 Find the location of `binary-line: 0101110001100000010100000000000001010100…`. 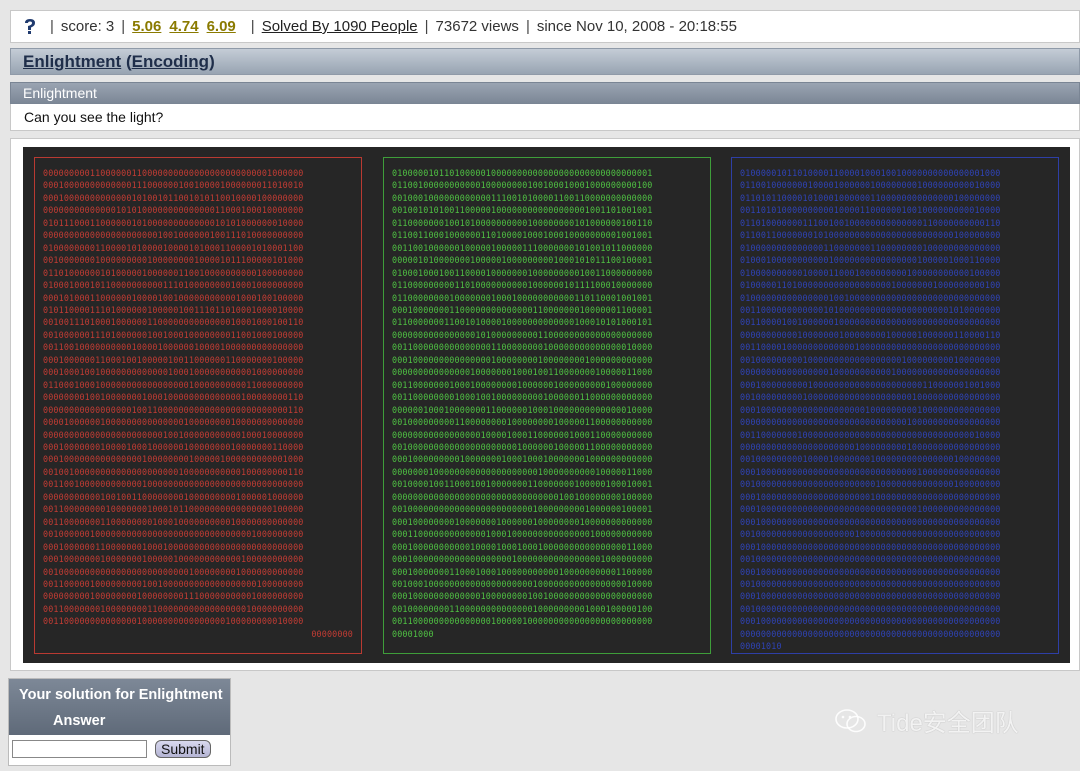

binary-line: 0101110001100000010100000000000001010100… is located at coordinates (173, 222).